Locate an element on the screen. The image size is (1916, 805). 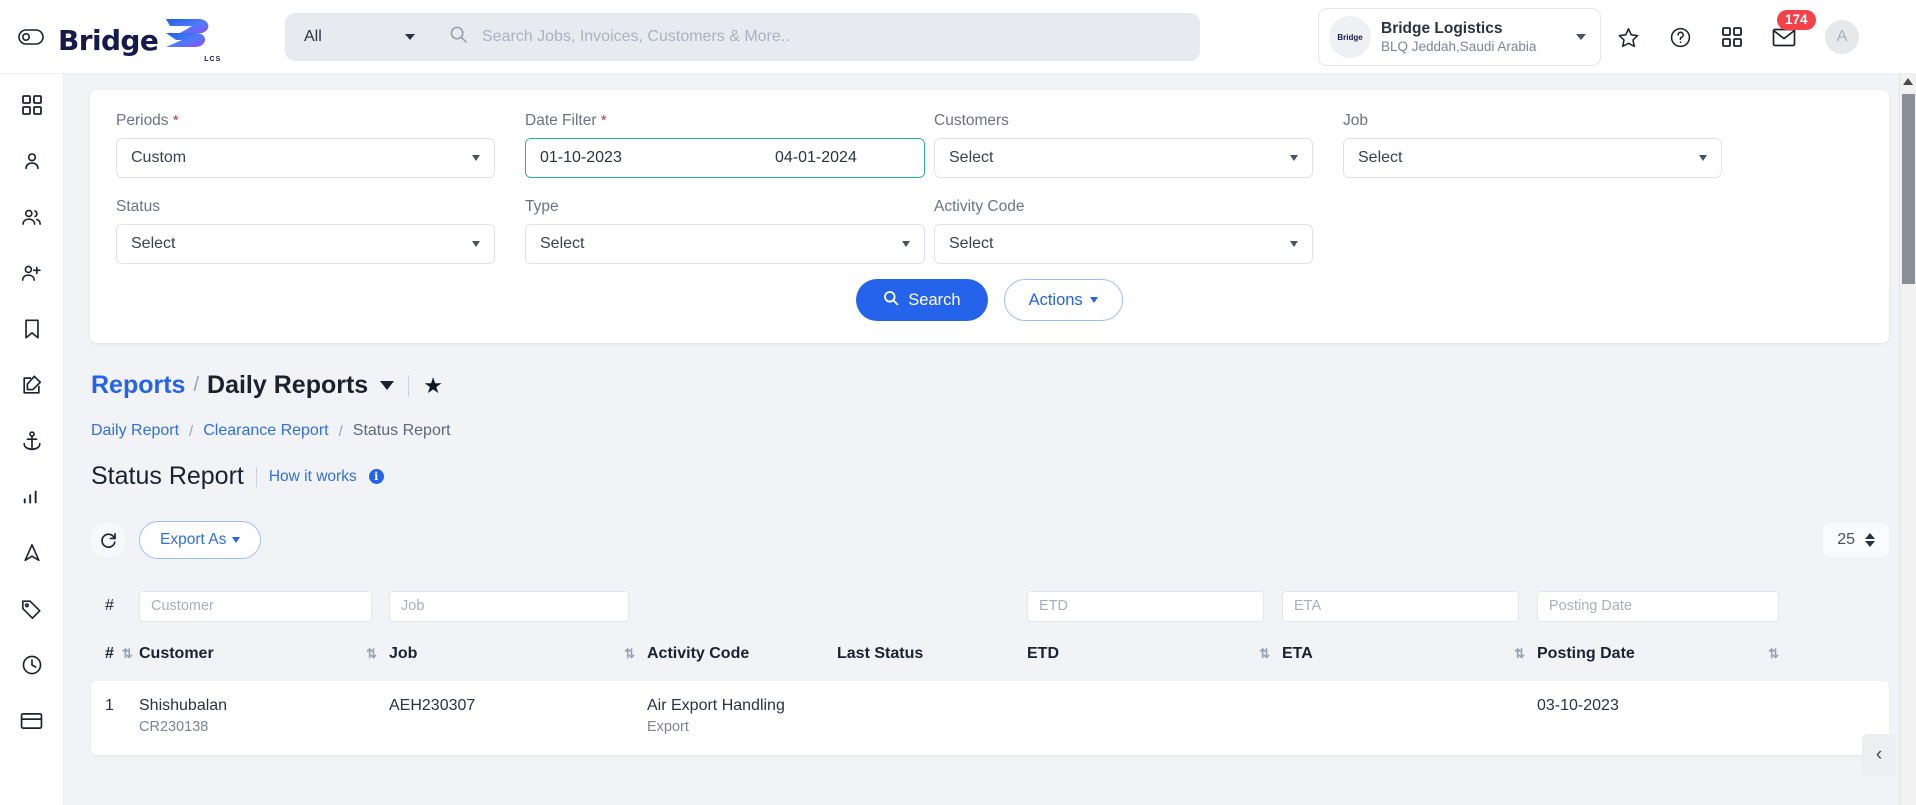
page-size-value: 25 is located at coordinates (1846, 539).